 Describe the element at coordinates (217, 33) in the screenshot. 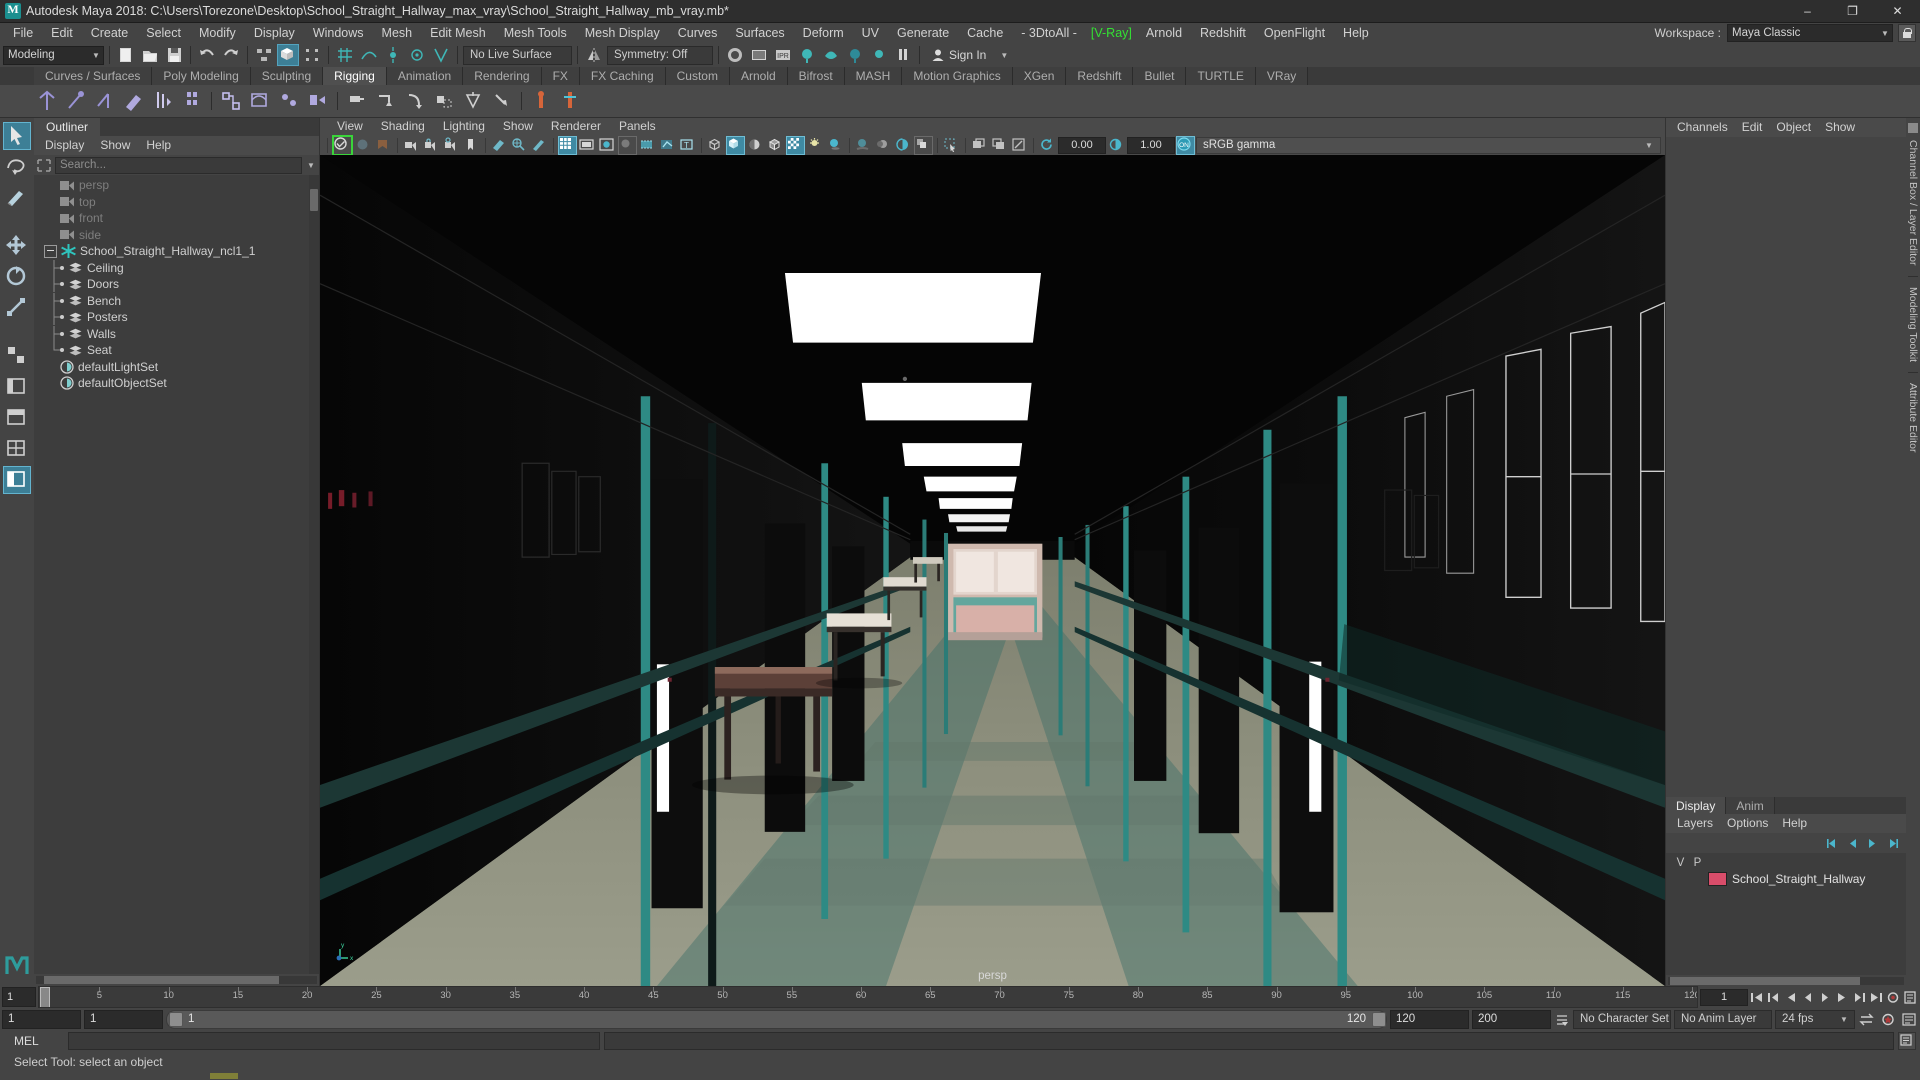

I see `menu-modify: Modify` at that location.